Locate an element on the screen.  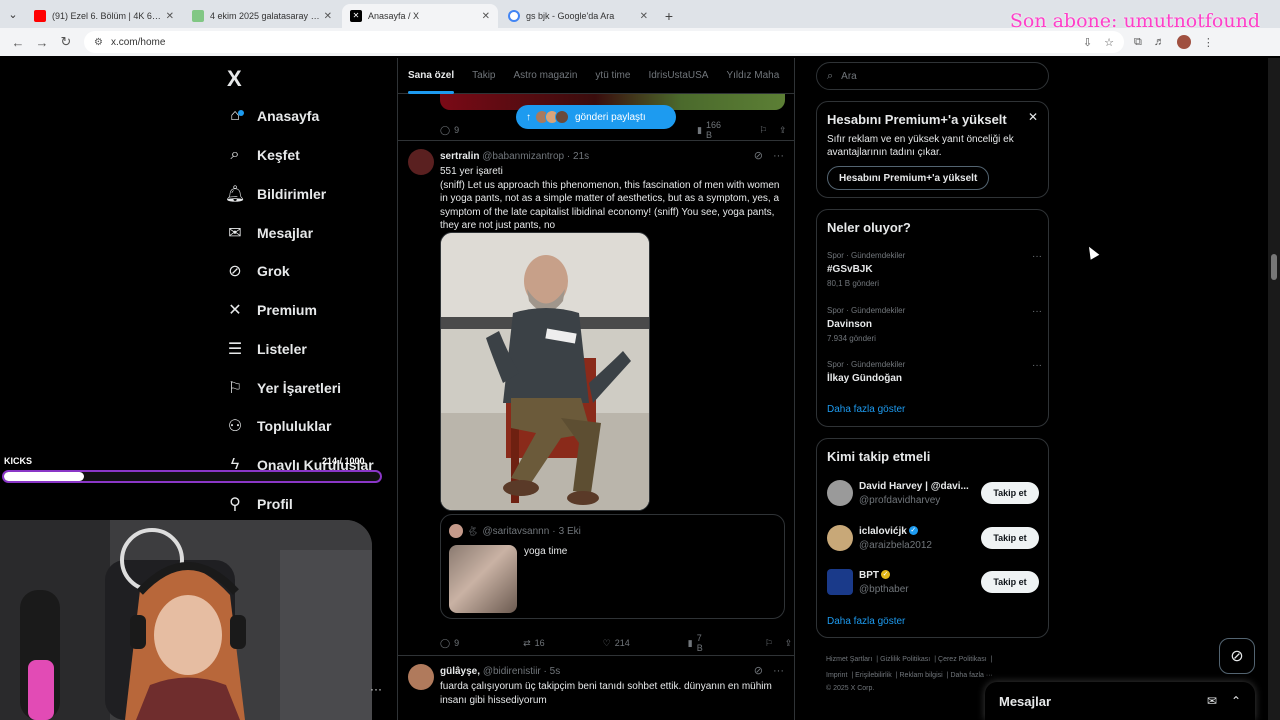
browser-tab: gs bjk - Google'da Ara ✕ is located at coordinates (578, 16).